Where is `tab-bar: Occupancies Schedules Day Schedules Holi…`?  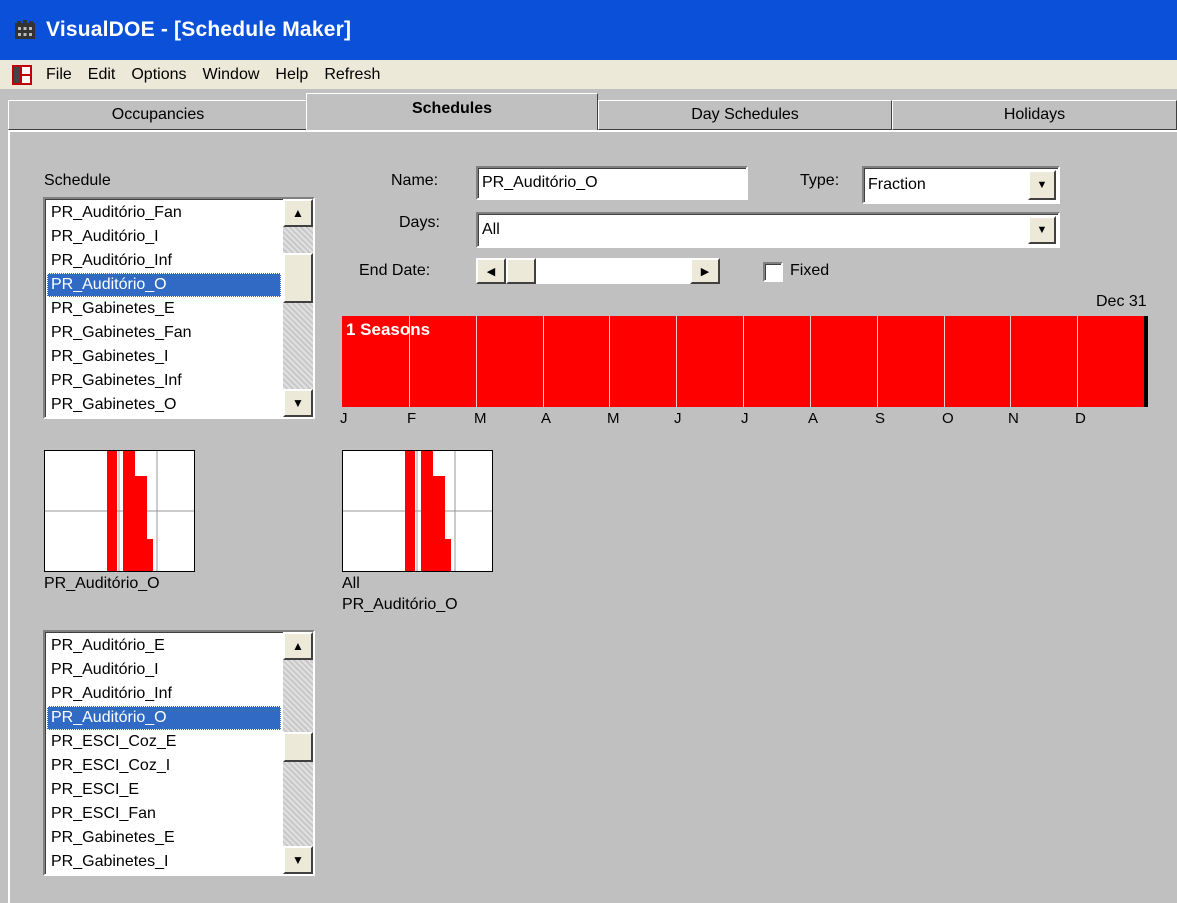 tab-bar: Occupancies Schedules Day Schedules Holi… is located at coordinates (588, 109).